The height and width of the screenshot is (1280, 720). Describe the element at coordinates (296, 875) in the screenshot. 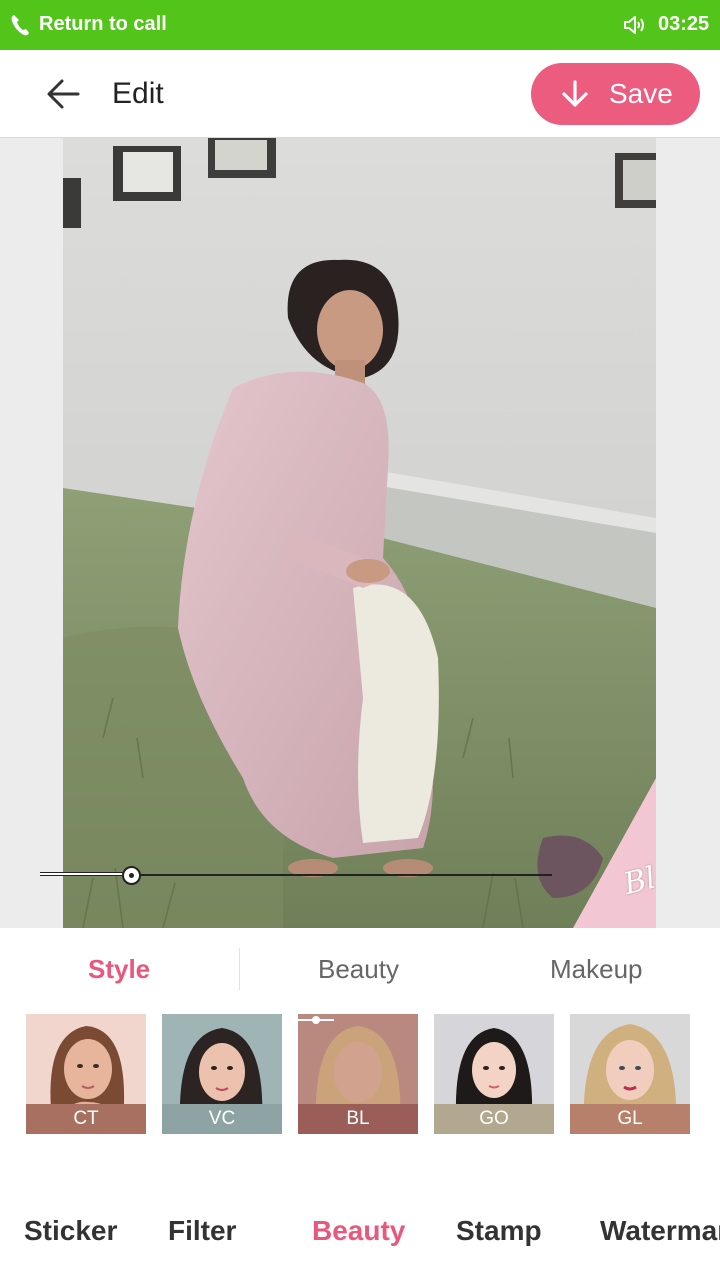

I see `intensity-slider` at that location.